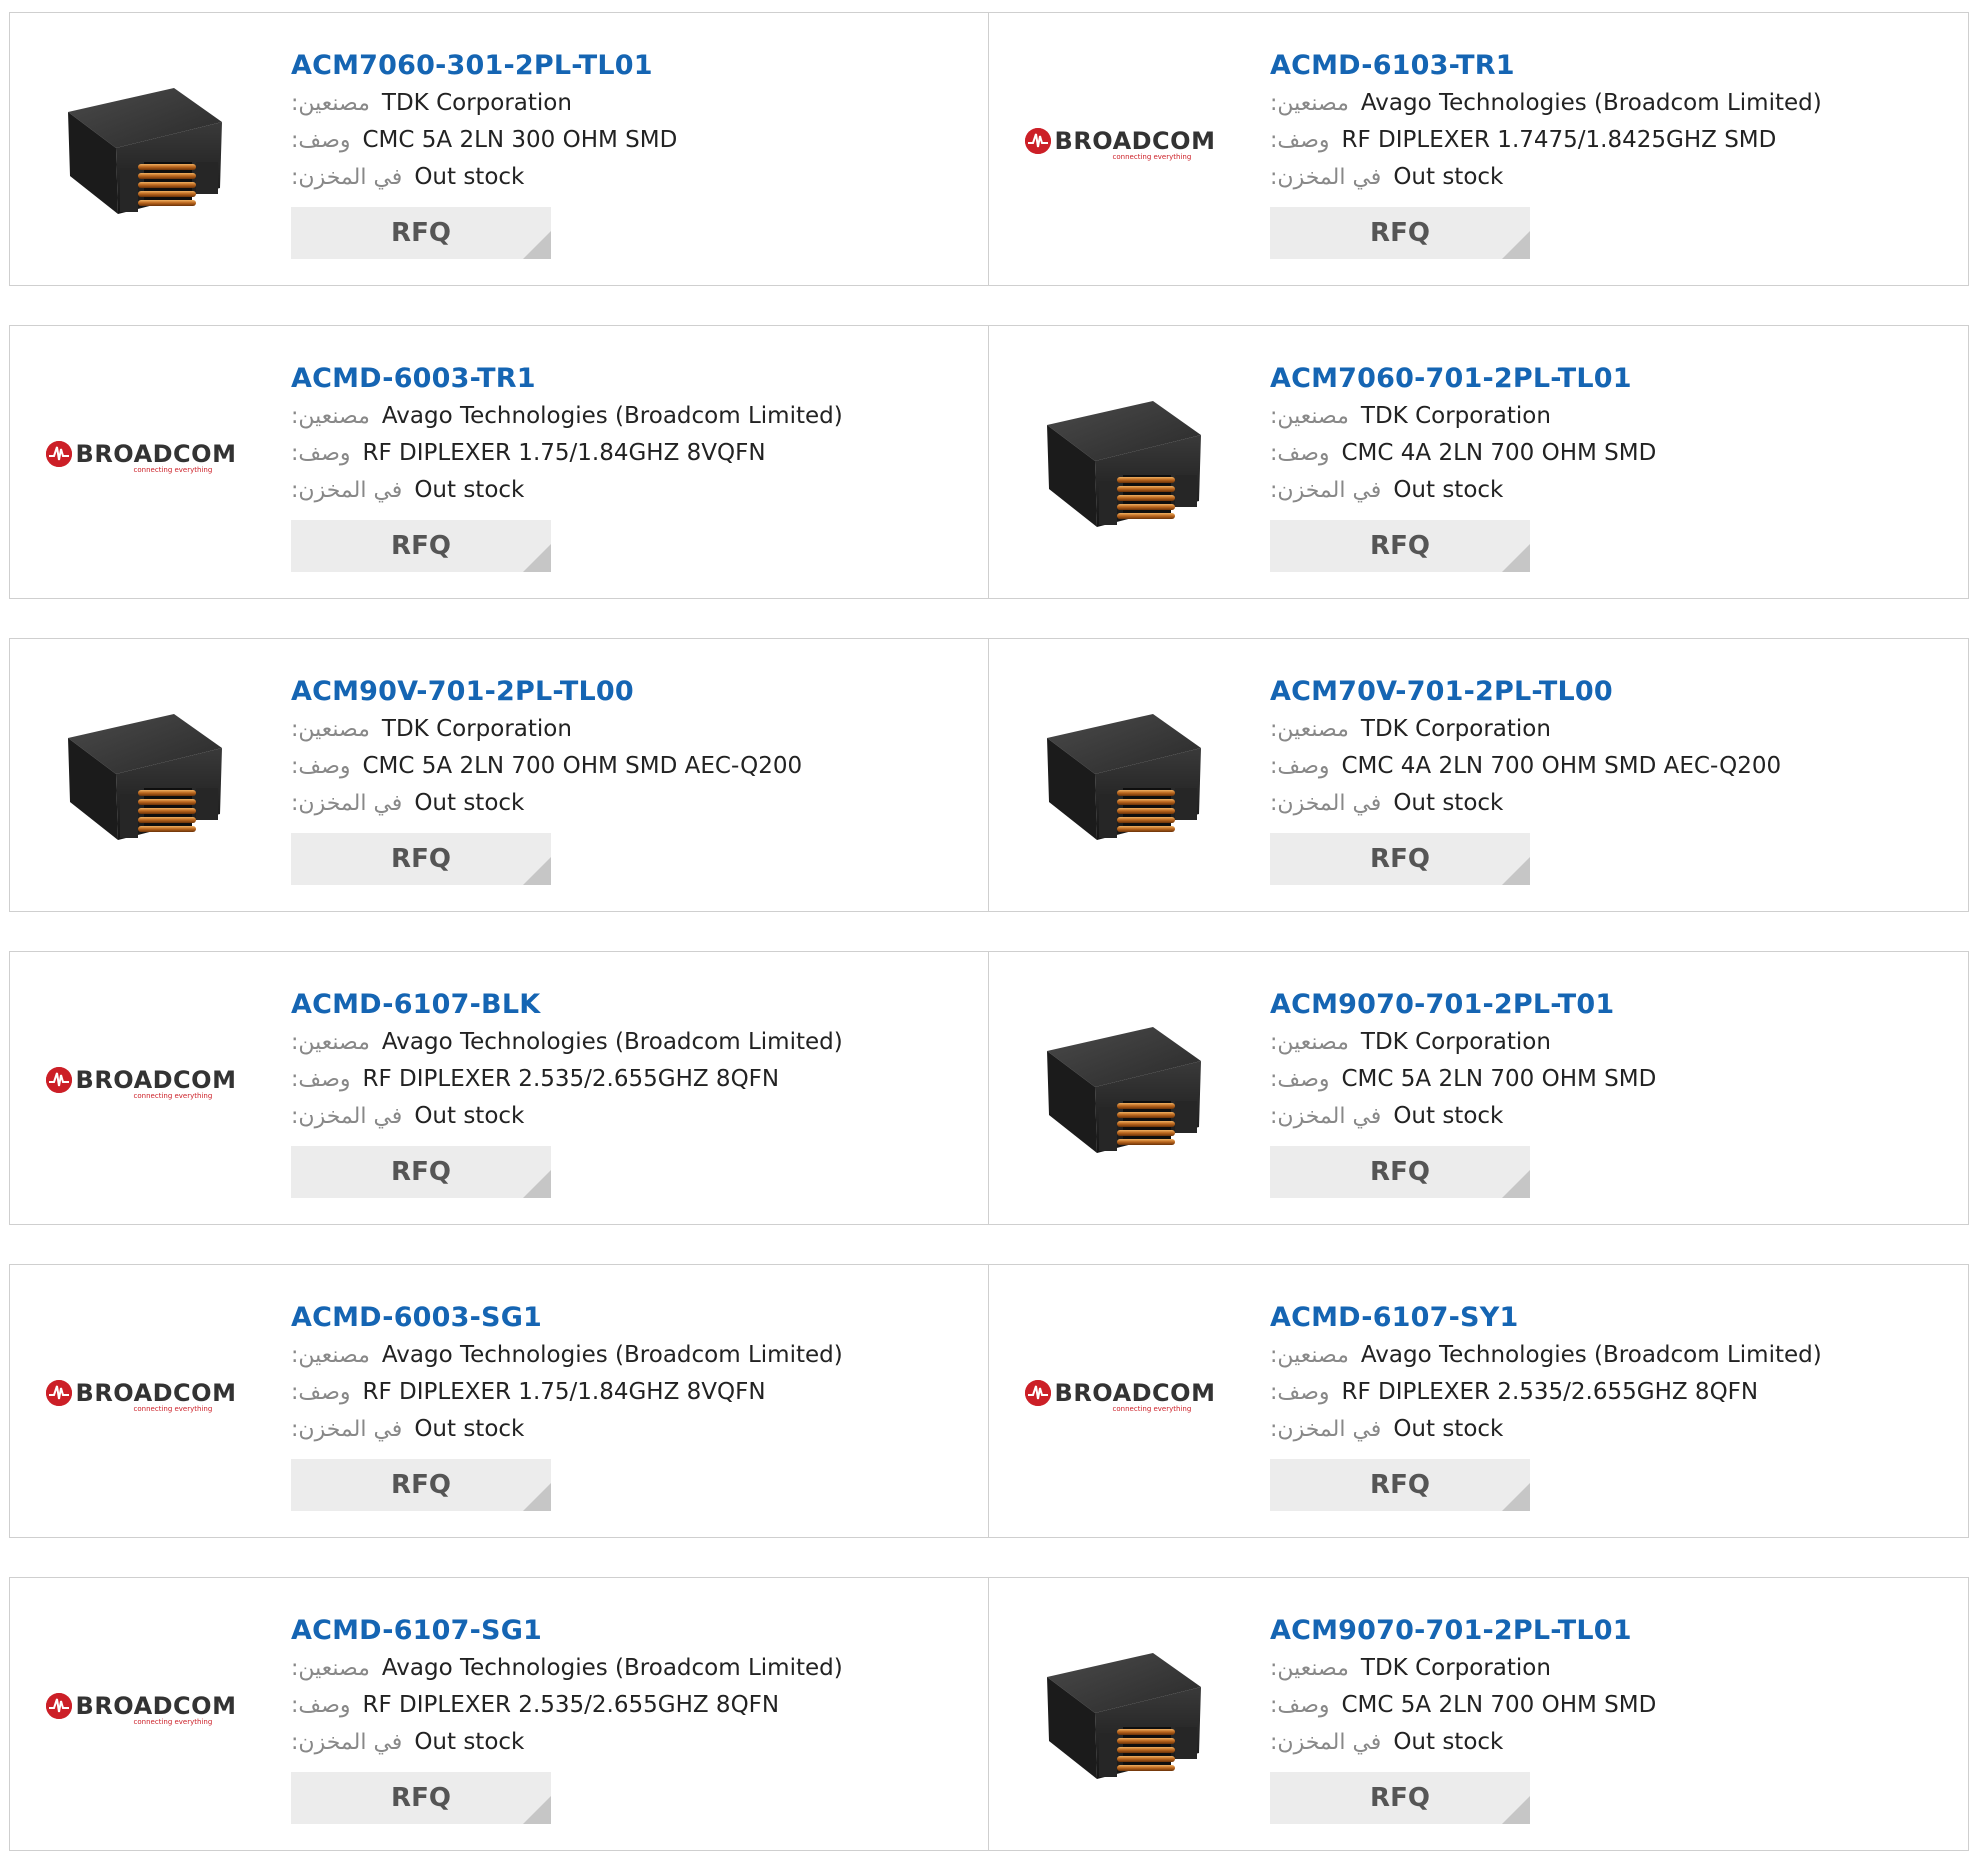 Image resolution: width=1979 pixels, height=1851 pixels. What do you see at coordinates (621, 1631) in the screenshot?
I see `part-number-link: ACMD-6107-SG1` at bounding box center [621, 1631].